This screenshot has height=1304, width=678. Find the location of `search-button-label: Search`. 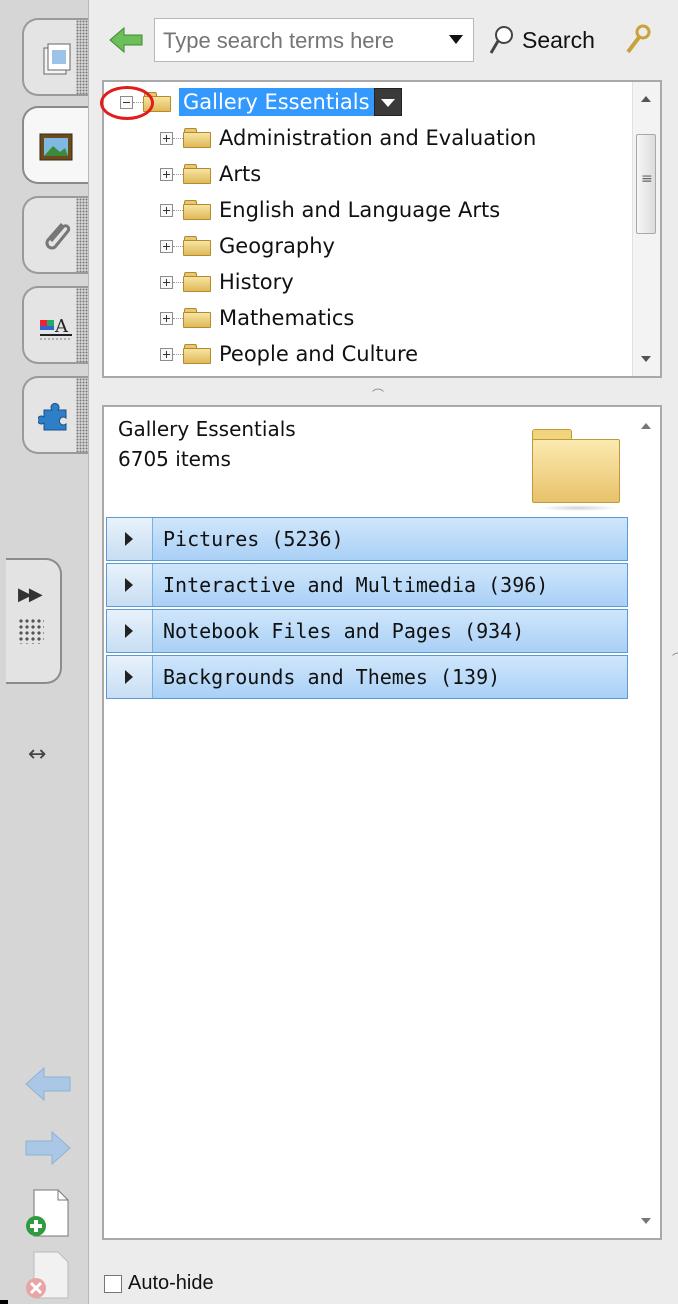

search-button-label: Search is located at coordinates (558, 39).